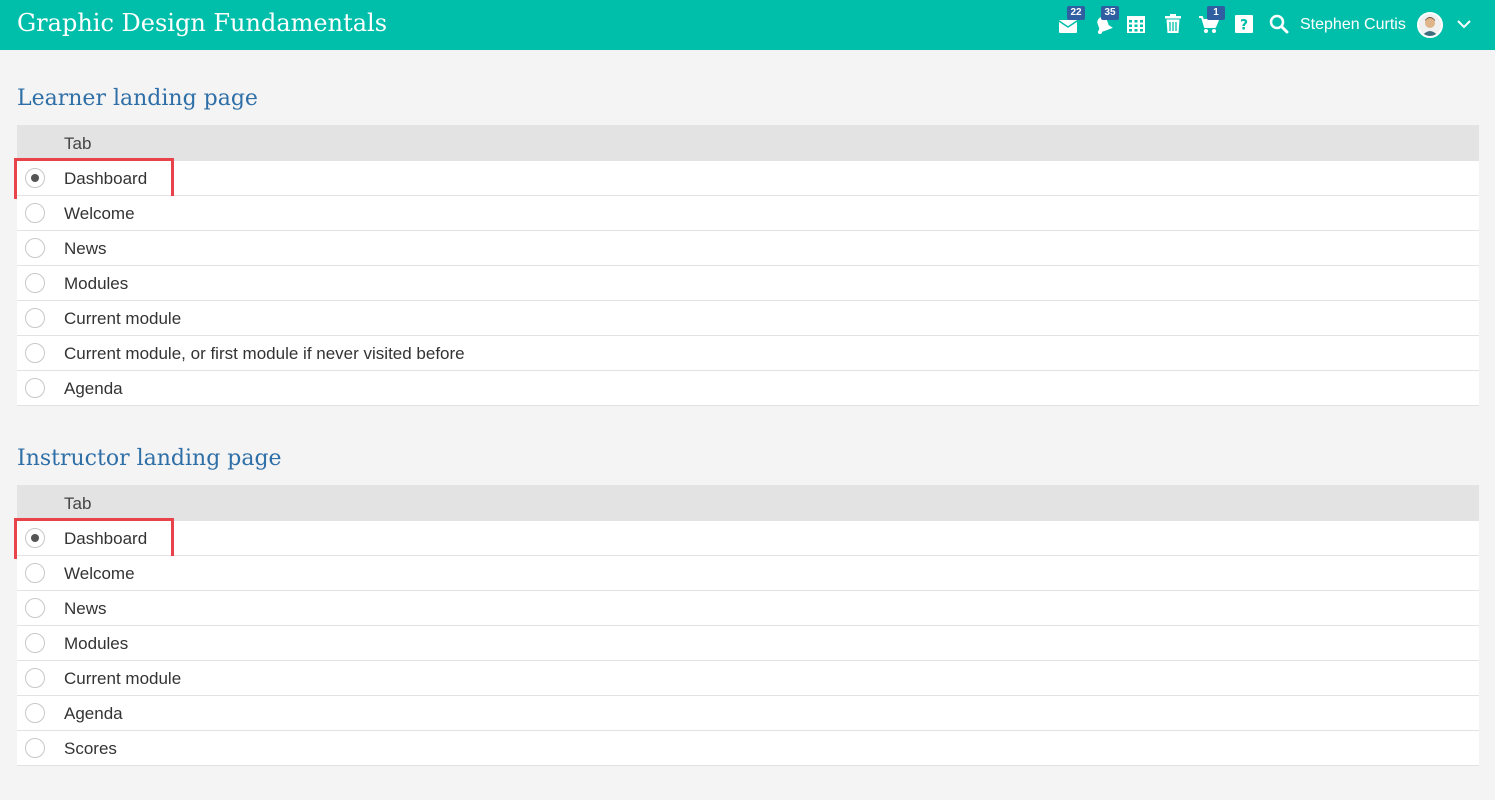 This screenshot has width=1495, height=800. What do you see at coordinates (90, 748) in the screenshot?
I see `option-label: Scores` at bounding box center [90, 748].